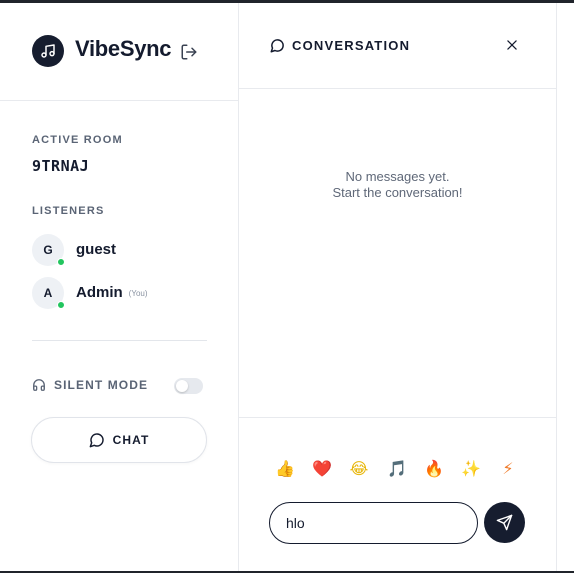 Image resolution: width=574 pixels, height=573 pixels. What do you see at coordinates (512, 45) in the screenshot?
I see `close-icon` at bounding box center [512, 45].